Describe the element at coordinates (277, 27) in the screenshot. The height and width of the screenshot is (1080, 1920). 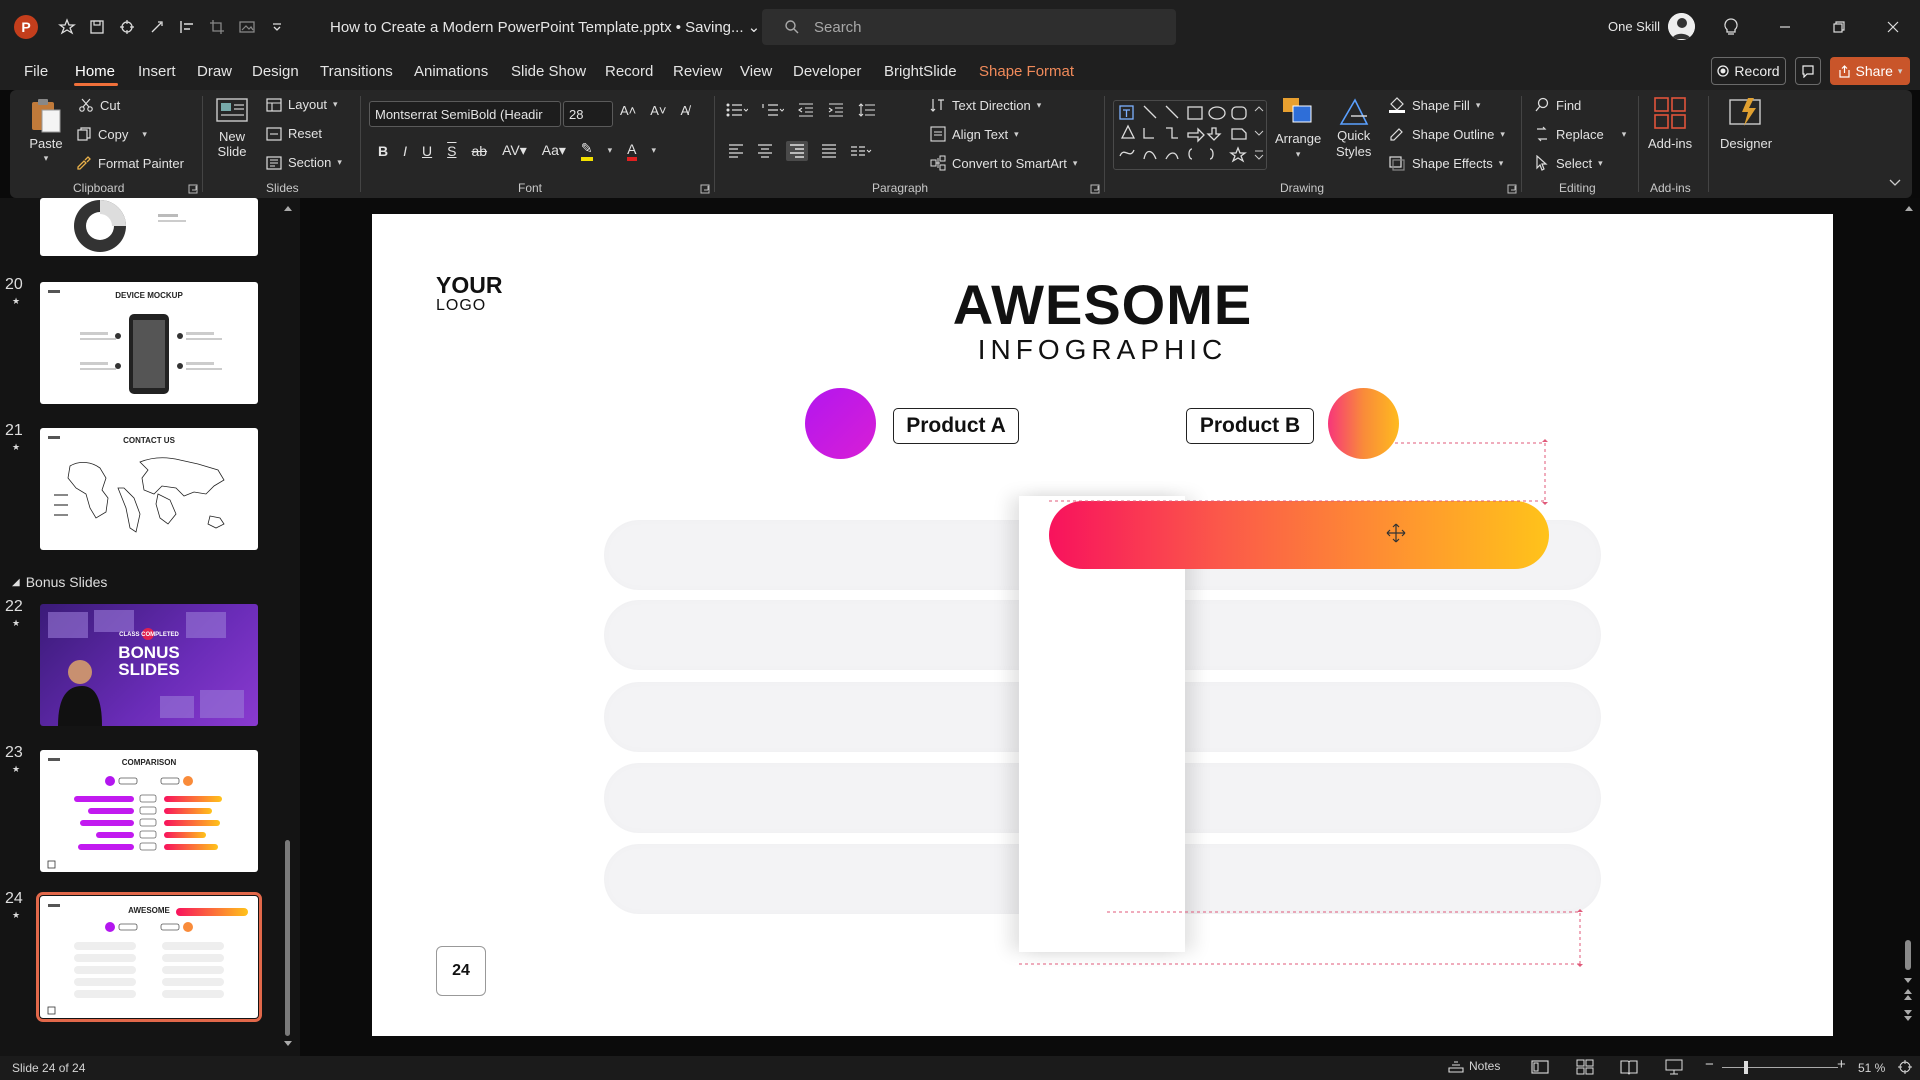
I see `customize-qat-icon` at that location.